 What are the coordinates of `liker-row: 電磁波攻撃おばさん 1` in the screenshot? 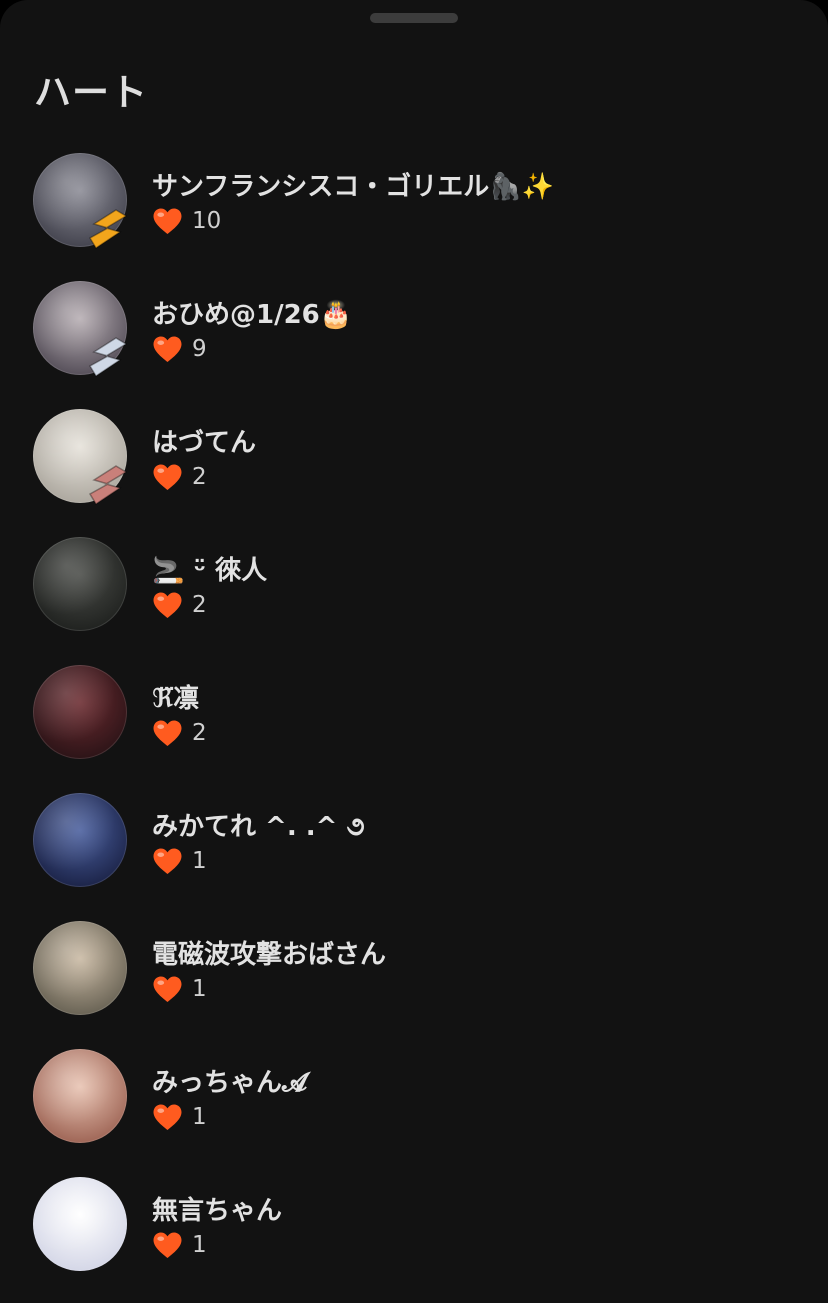 It's located at (414, 984).